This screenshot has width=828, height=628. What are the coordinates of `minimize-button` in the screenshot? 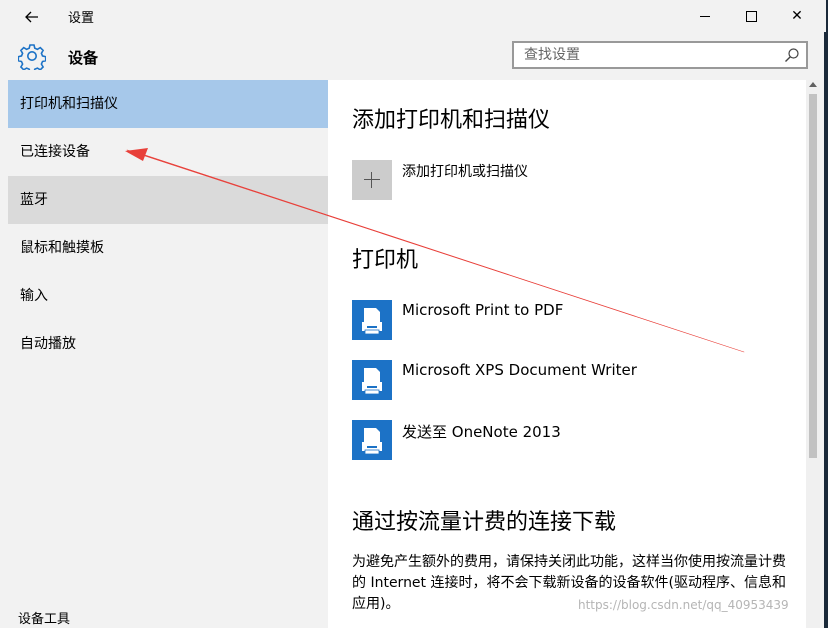 It's located at (705, 16).